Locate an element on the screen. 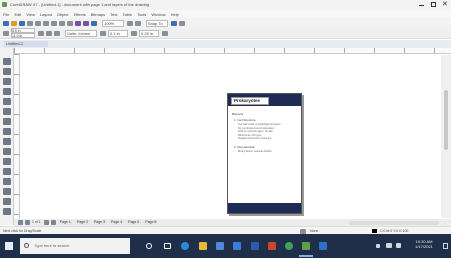 The width and height of the screenshot is (451, 258). rulers-icon is located at coordinates (138, 23).